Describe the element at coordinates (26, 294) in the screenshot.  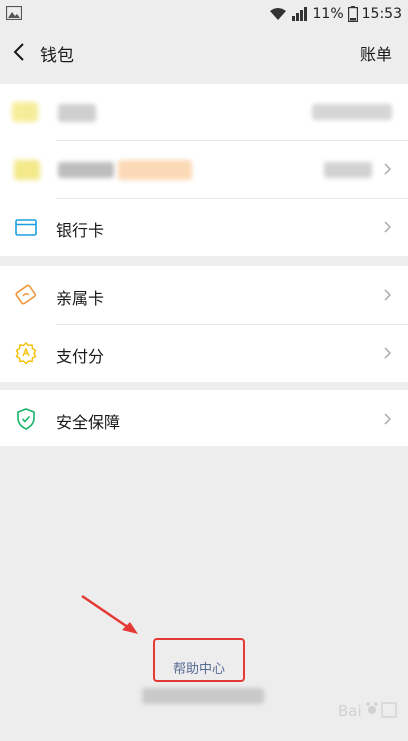
I see `family-card-icon` at that location.